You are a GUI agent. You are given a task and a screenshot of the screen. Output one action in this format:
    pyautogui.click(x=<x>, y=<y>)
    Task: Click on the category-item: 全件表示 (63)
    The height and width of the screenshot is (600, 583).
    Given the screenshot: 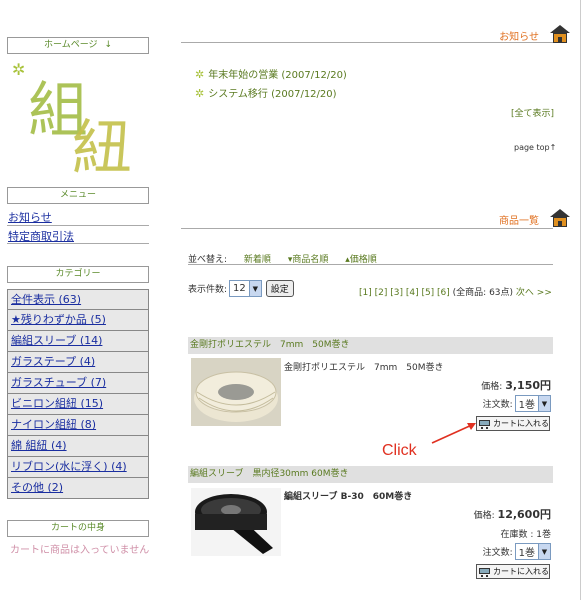 What is the action you would take?
    pyautogui.click(x=78, y=299)
    